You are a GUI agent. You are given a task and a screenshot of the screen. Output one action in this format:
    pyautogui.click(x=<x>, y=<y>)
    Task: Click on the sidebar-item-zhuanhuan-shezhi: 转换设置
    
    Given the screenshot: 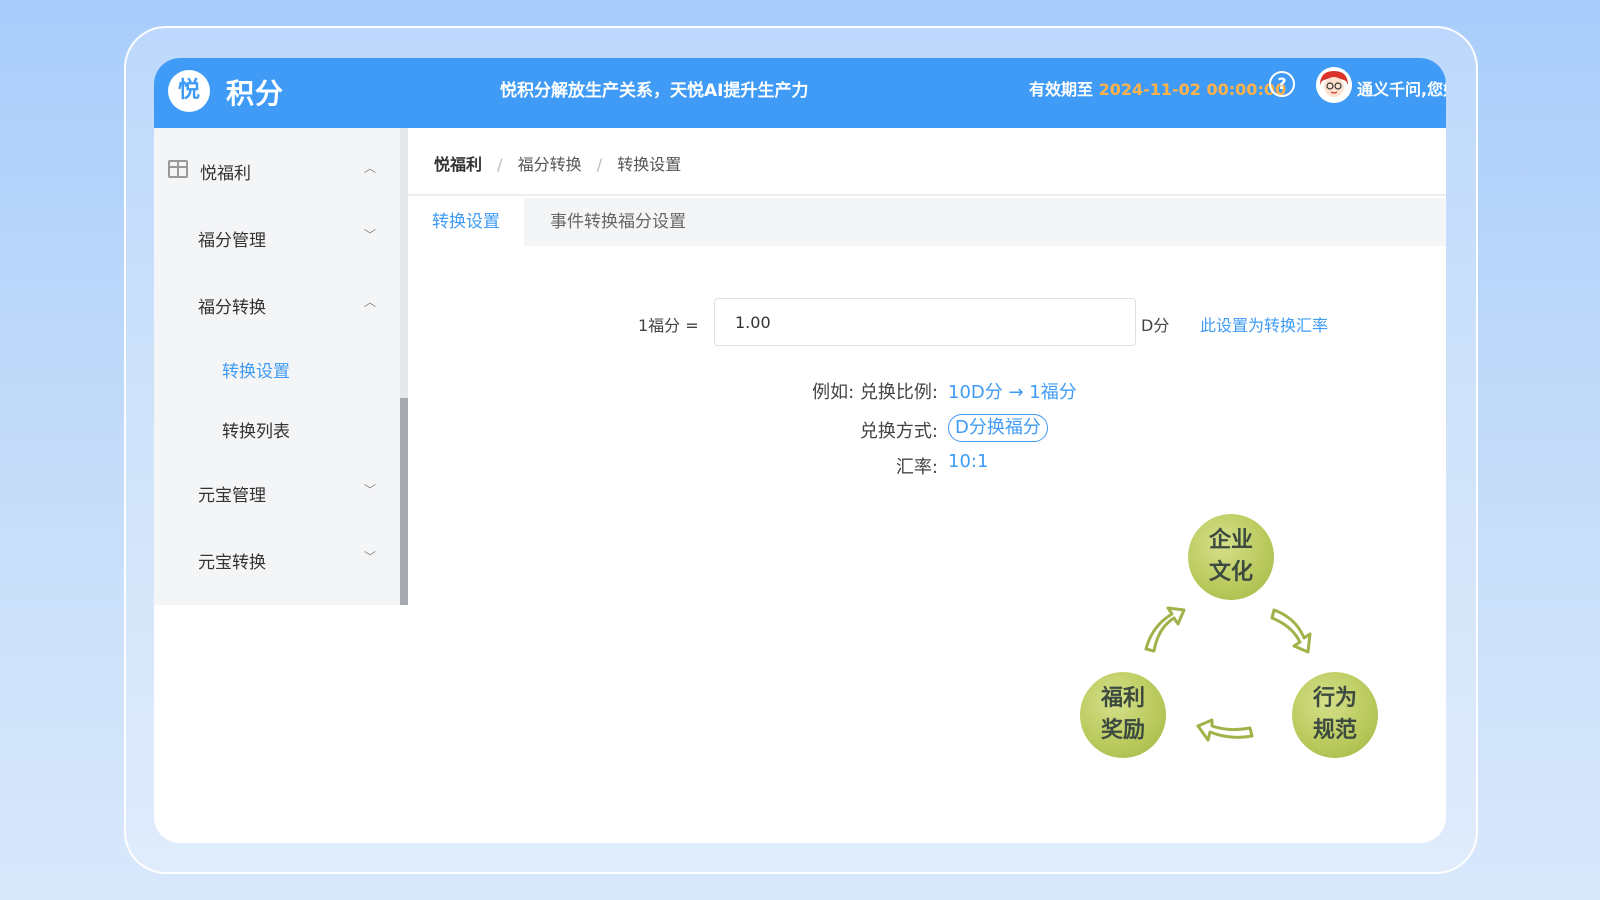 What is the action you would take?
    pyautogui.click(x=277, y=368)
    